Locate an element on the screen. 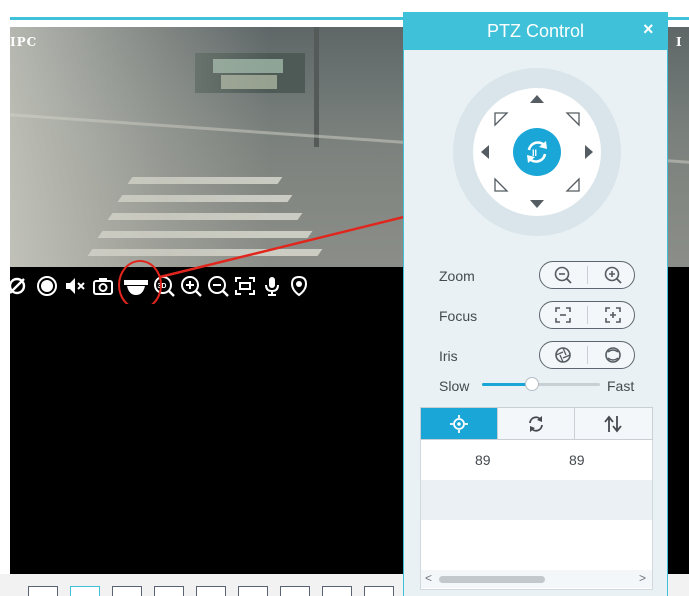  iris-label: Iris is located at coordinates (448, 356).